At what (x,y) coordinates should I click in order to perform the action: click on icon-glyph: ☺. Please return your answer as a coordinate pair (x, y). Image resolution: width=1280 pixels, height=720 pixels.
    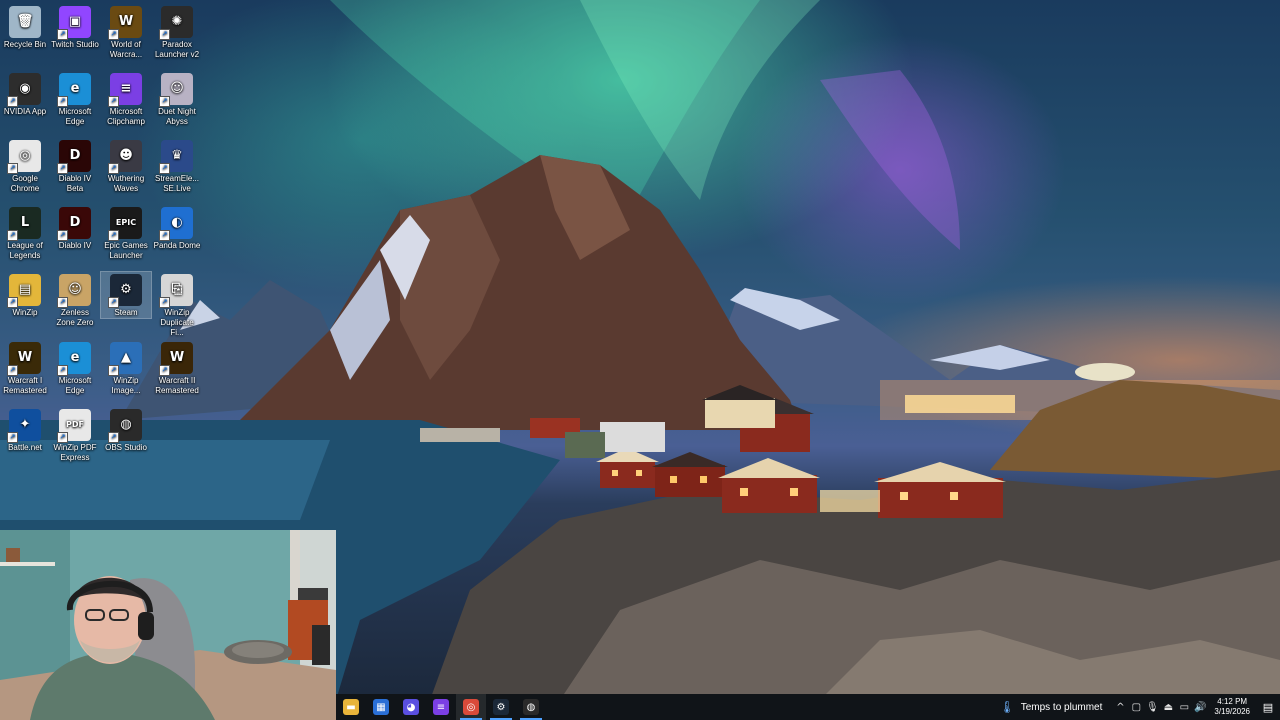
    Looking at the image, I should click on (177, 88).